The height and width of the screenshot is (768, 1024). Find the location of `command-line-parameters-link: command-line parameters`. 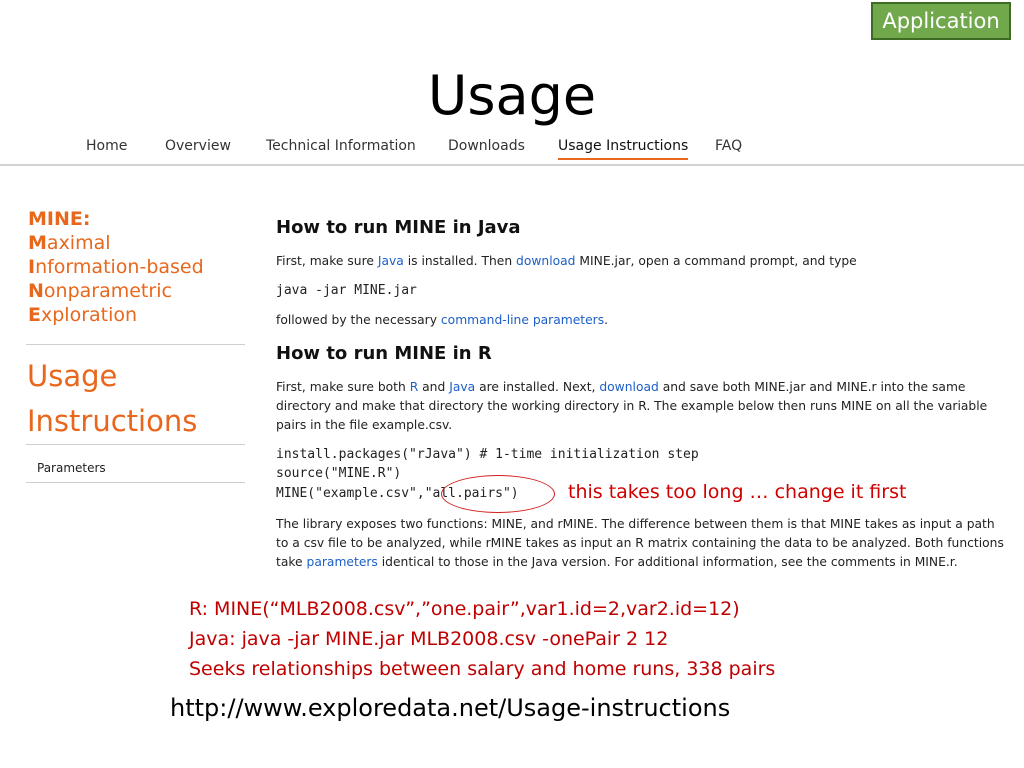

command-line-parameters-link: command-line parameters is located at coordinates (522, 320).